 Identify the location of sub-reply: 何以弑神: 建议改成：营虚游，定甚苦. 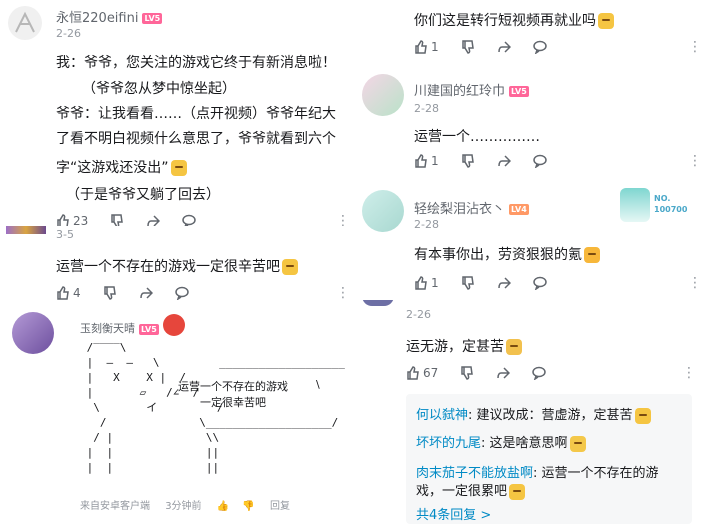
(533, 414).